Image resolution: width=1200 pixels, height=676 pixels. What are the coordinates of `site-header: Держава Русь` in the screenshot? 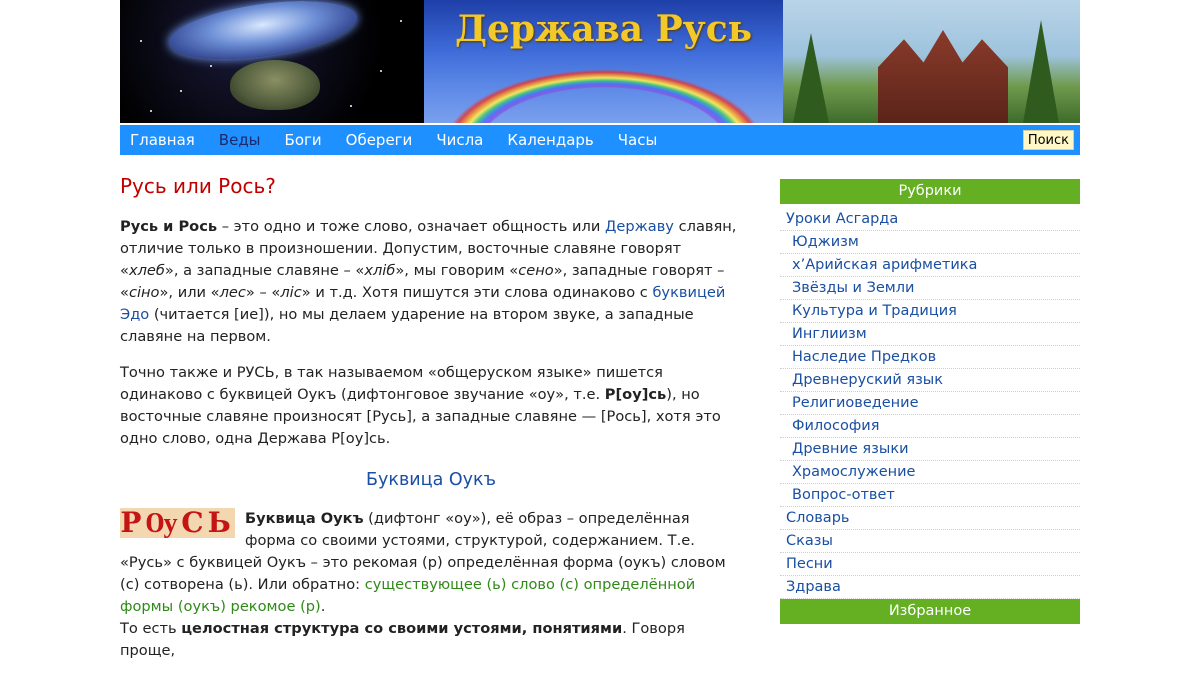 It's located at (600, 61).